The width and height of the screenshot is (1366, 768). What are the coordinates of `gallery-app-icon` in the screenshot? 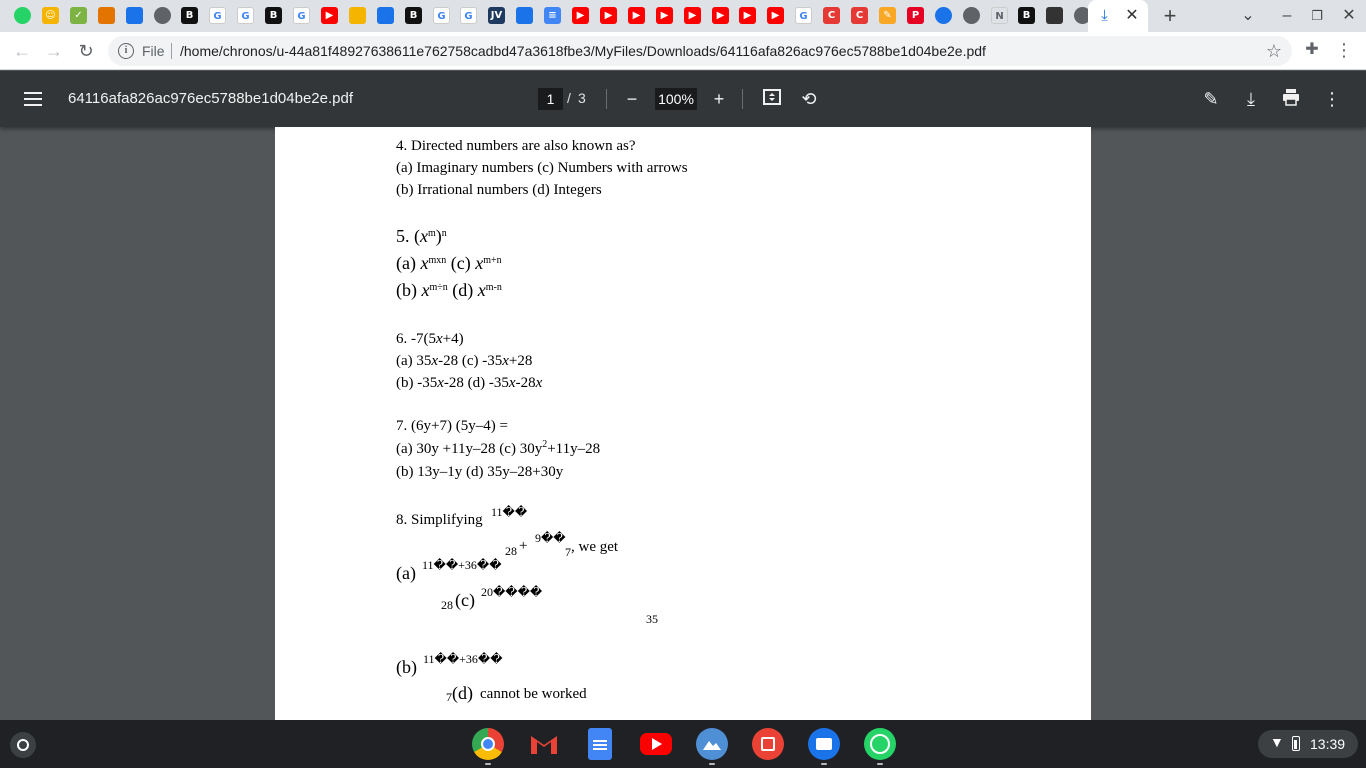 It's located at (768, 744).